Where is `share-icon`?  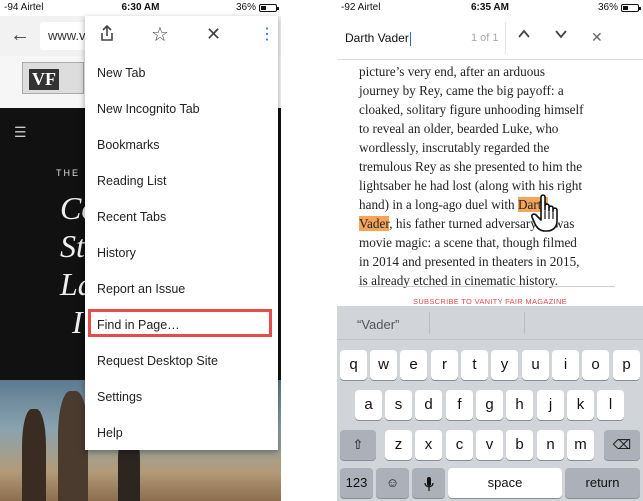
share-icon is located at coordinates (107, 35).